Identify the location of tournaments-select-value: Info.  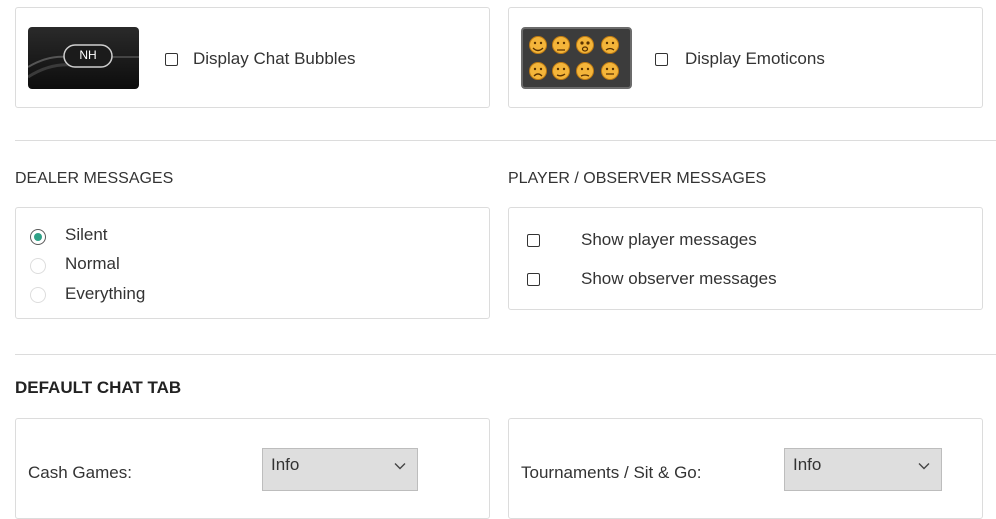
(807, 464).